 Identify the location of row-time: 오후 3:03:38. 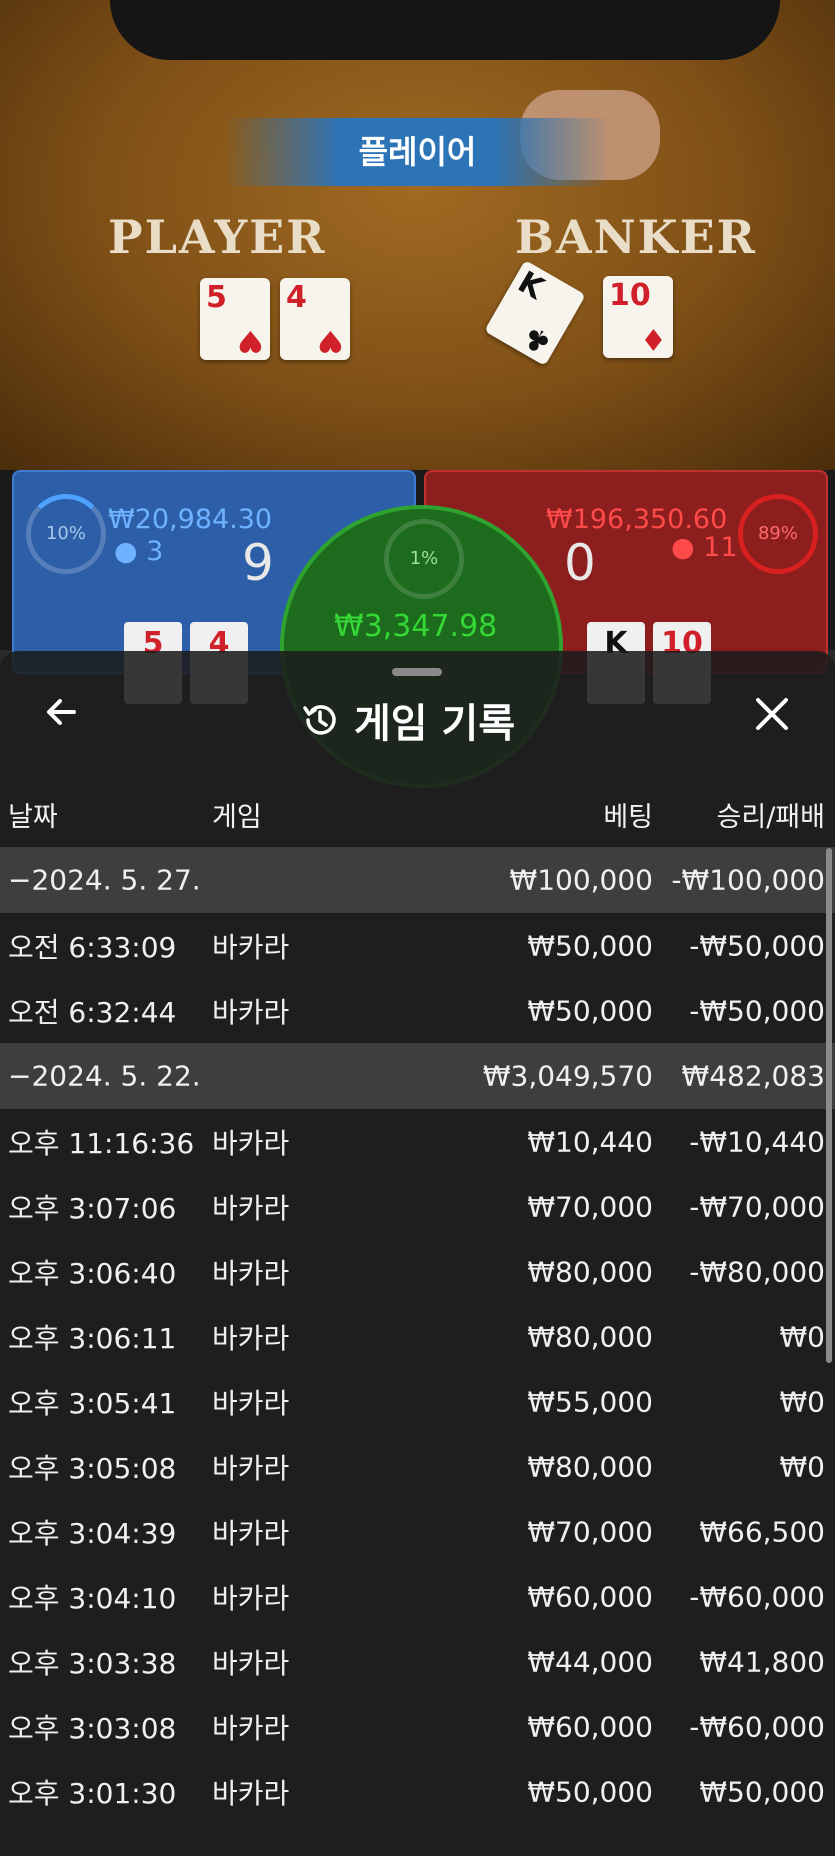
(92, 1663).